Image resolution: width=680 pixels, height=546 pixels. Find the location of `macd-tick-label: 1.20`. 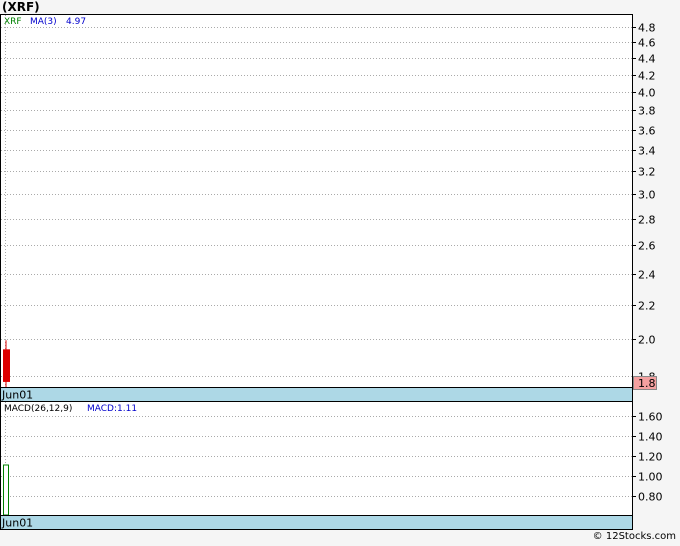

macd-tick-label: 1.20 is located at coordinates (650, 457).